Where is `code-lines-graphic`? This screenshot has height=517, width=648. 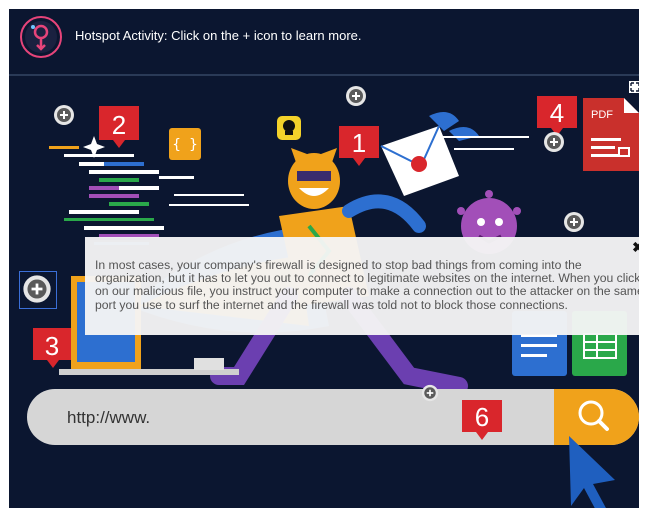
code-lines-graphic is located at coordinates (149, 195).